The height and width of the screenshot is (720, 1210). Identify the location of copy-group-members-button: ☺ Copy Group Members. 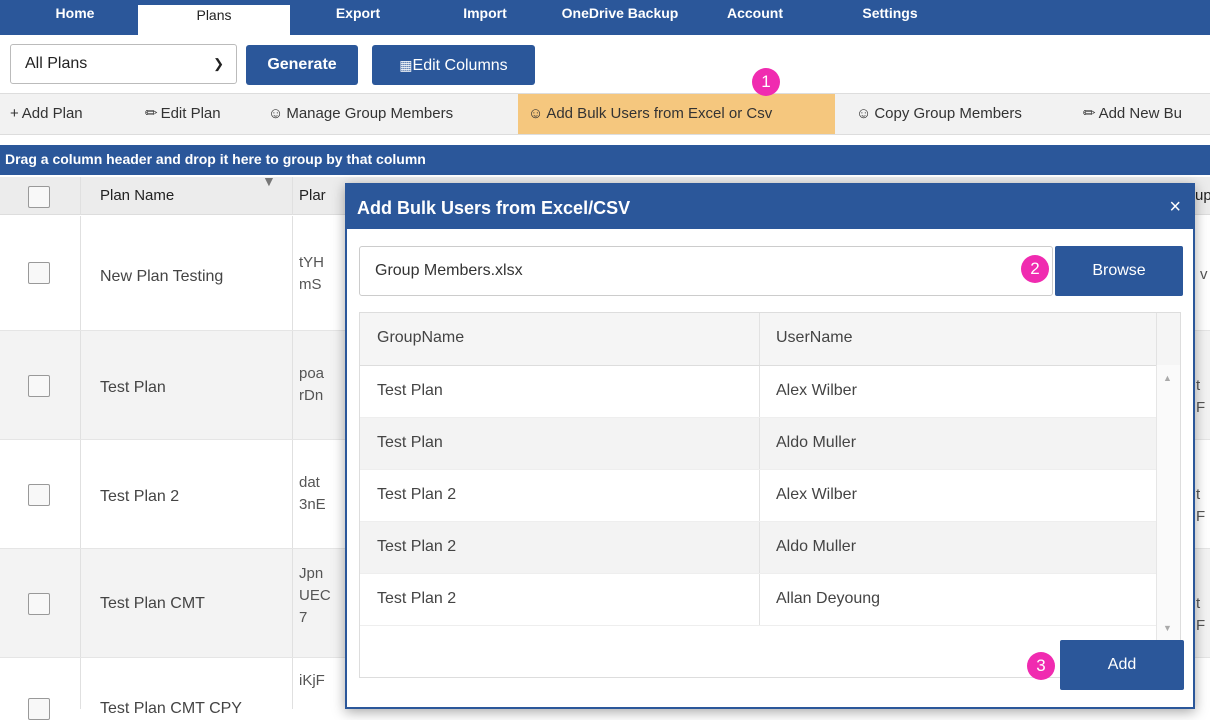
(939, 114).